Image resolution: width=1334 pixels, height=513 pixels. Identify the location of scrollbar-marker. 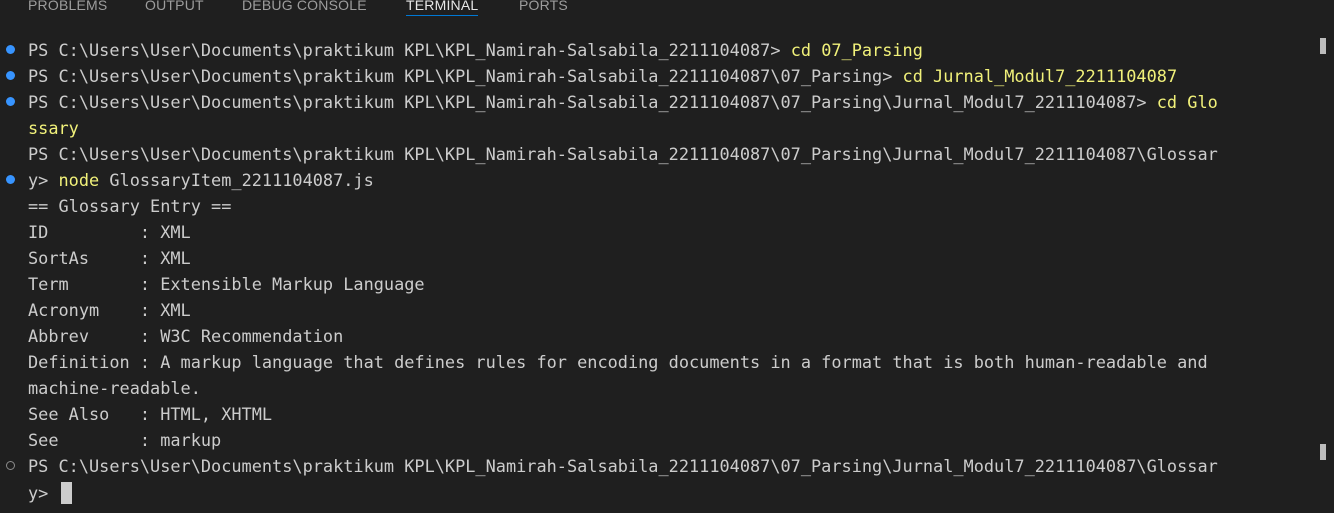
(1323, 46).